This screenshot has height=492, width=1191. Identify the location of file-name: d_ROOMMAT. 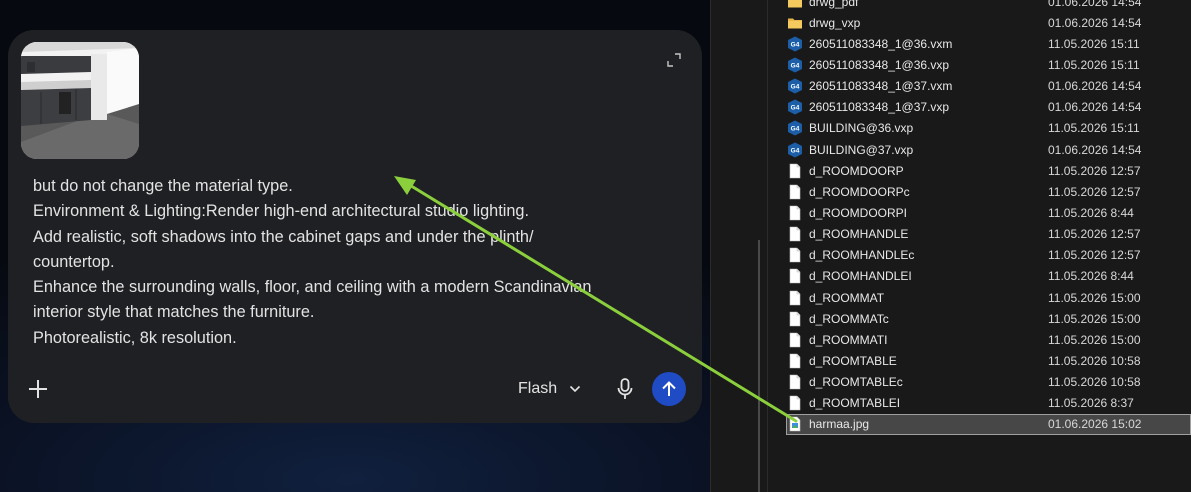
(847, 297).